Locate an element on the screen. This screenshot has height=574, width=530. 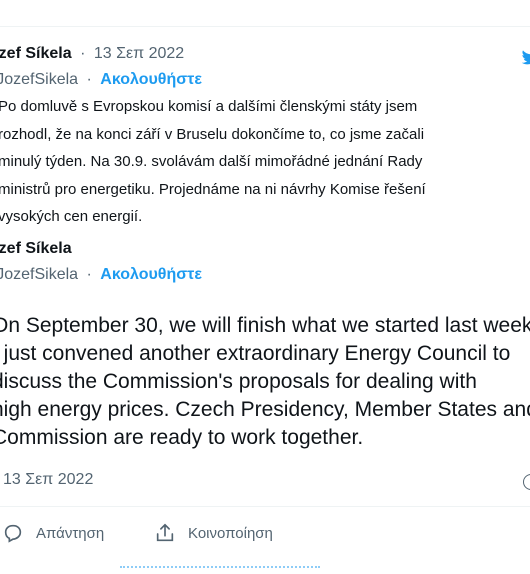
reply-icon is located at coordinates (13, 533).